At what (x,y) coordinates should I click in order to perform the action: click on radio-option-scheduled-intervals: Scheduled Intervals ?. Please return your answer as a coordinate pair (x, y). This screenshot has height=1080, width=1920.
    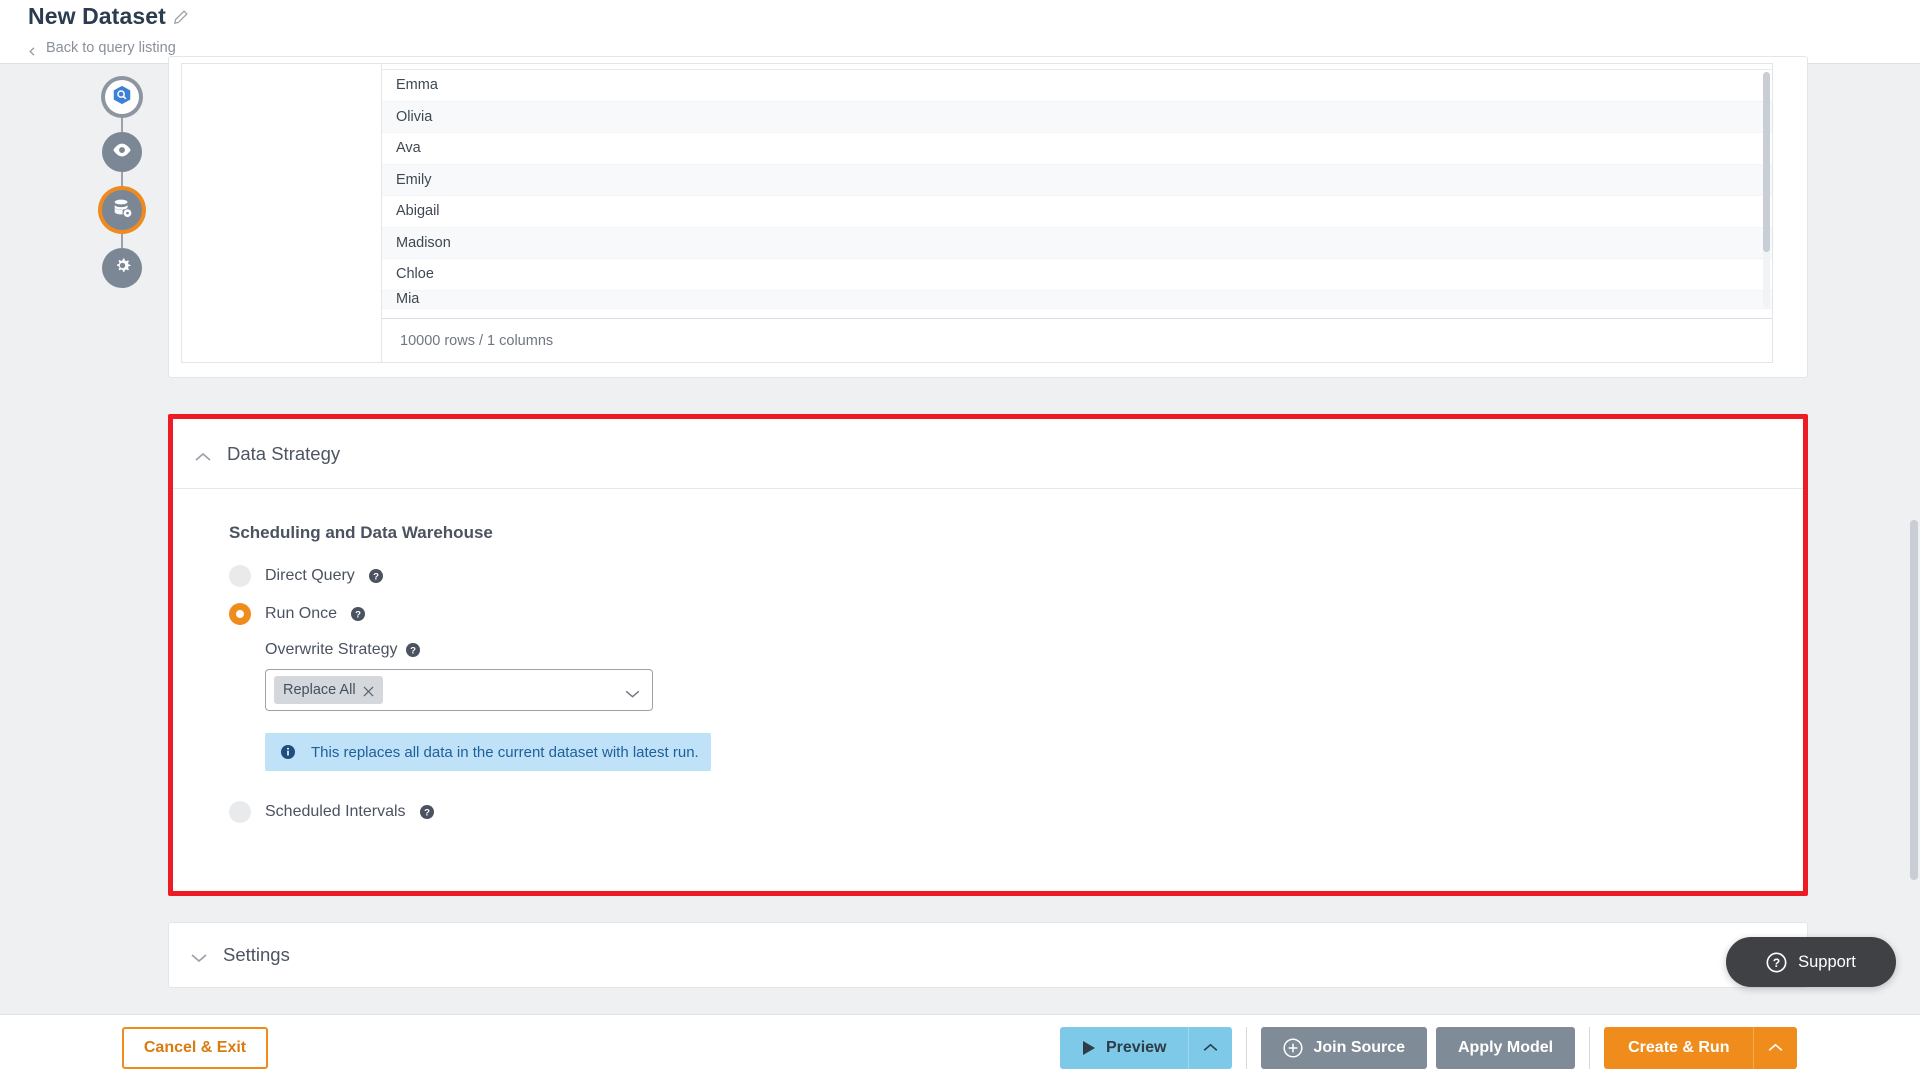
    Looking at the image, I should click on (1016, 812).